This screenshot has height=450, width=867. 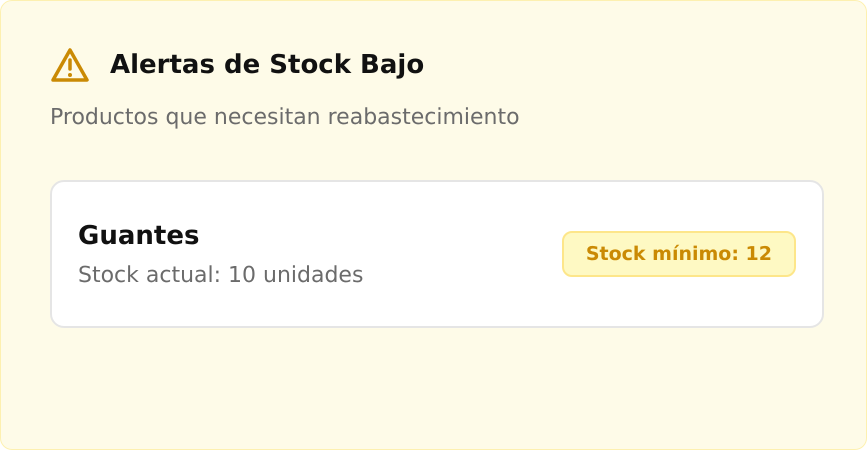 What do you see at coordinates (679, 254) in the screenshot?
I see `minimum-stock-badge: Stock mínimo: 12` at bounding box center [679, 254].